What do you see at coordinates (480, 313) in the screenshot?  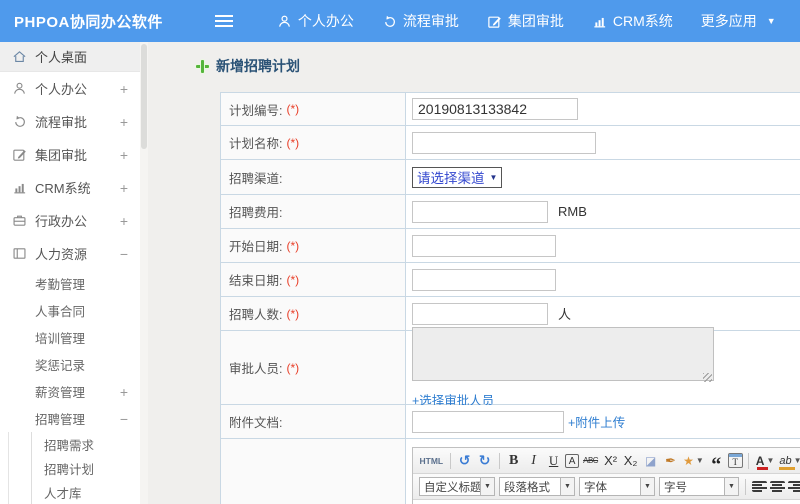 I see `headcount-input` at bounding box center [480, 313].